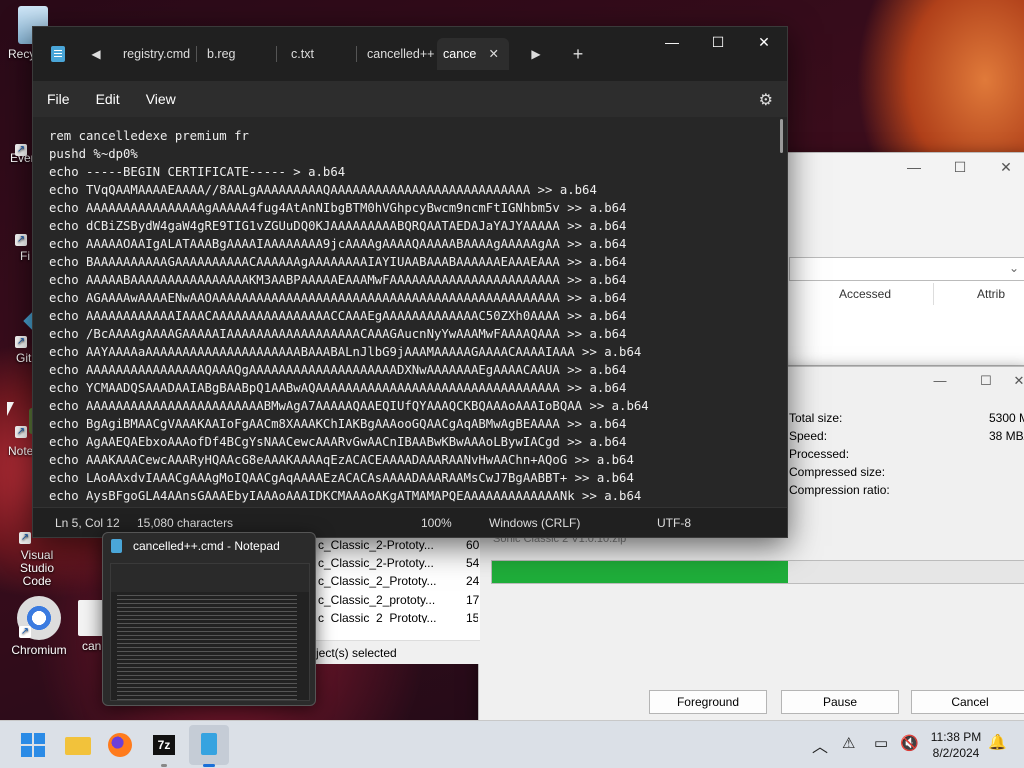 The height and width of the screenshot is (768, 1024). What do you see at coordinates (398, 581) in the screenshot?
I see `file-row: c_Classic_2_Prototy... 24` at bounding box center [398, 581].